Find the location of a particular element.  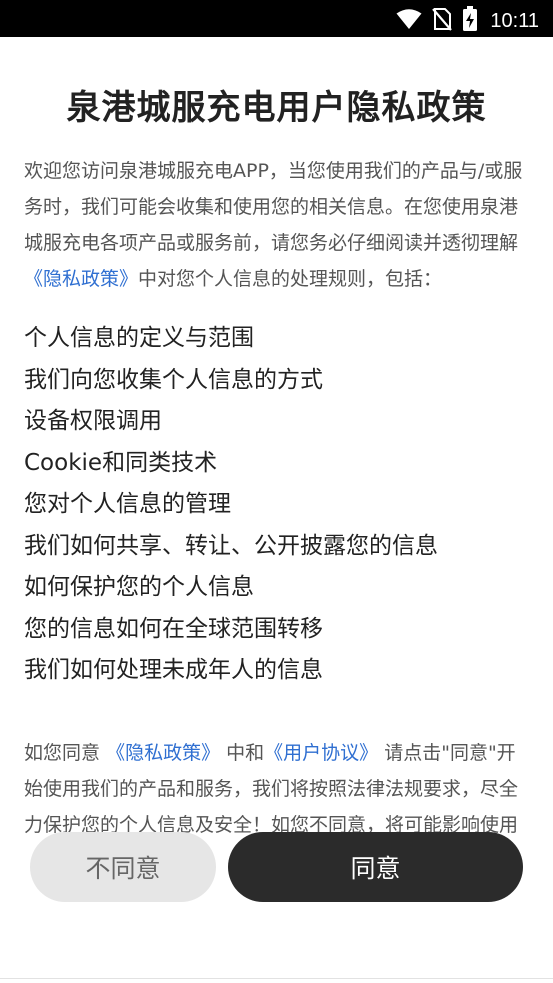

status-icons: 10:11 is located at coordinates (467, 21).